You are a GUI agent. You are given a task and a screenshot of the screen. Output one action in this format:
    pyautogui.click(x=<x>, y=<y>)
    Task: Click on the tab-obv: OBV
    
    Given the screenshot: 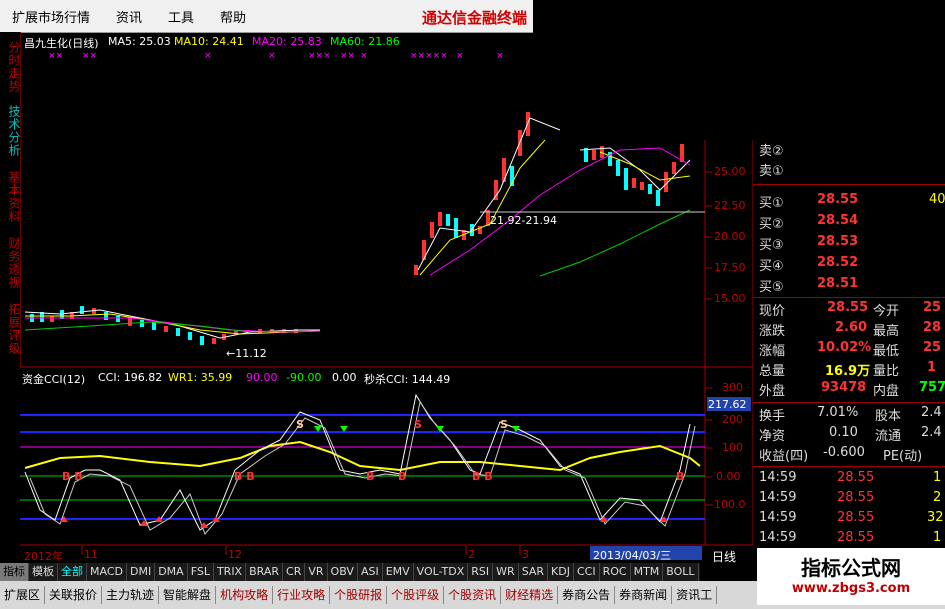 What is the action you would take?
    pyautogui.click(x=343, y=572)
    